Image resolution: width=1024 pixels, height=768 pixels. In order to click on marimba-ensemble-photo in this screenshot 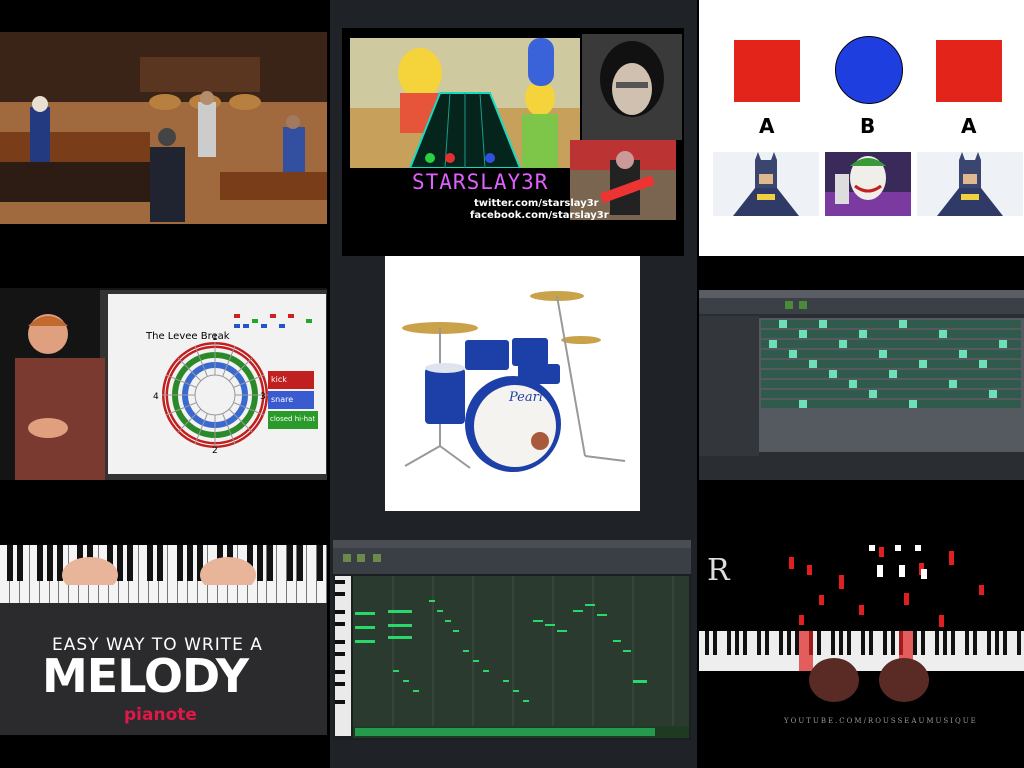, I will do `click(163, 128)`.